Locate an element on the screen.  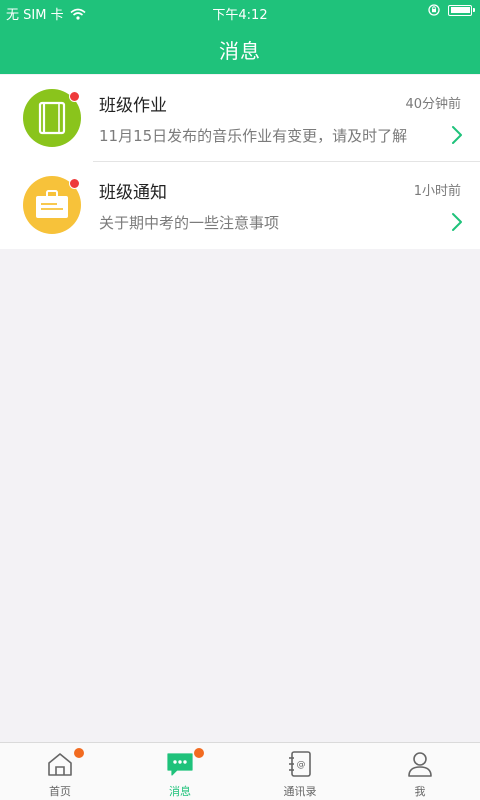
message-item-notice: 班级通知 1小时前 关于期中考的一些注意事项 is located at coordinates (240, 205).